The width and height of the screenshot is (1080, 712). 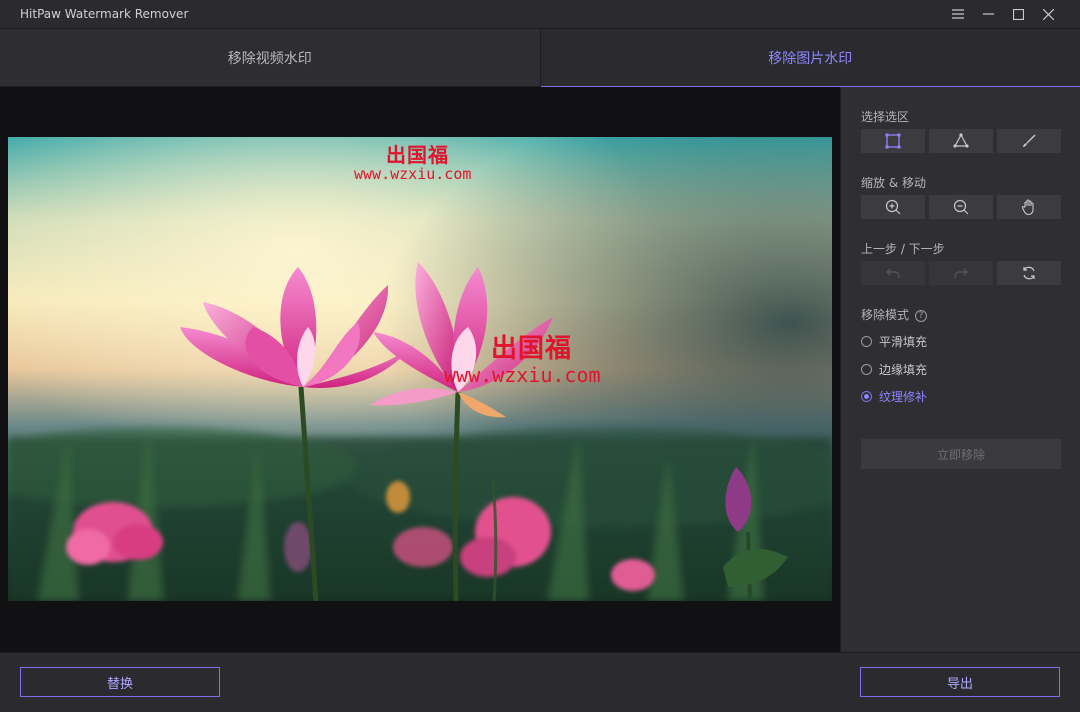 I want to click on reset-icon, so click(x=1029, y=273).